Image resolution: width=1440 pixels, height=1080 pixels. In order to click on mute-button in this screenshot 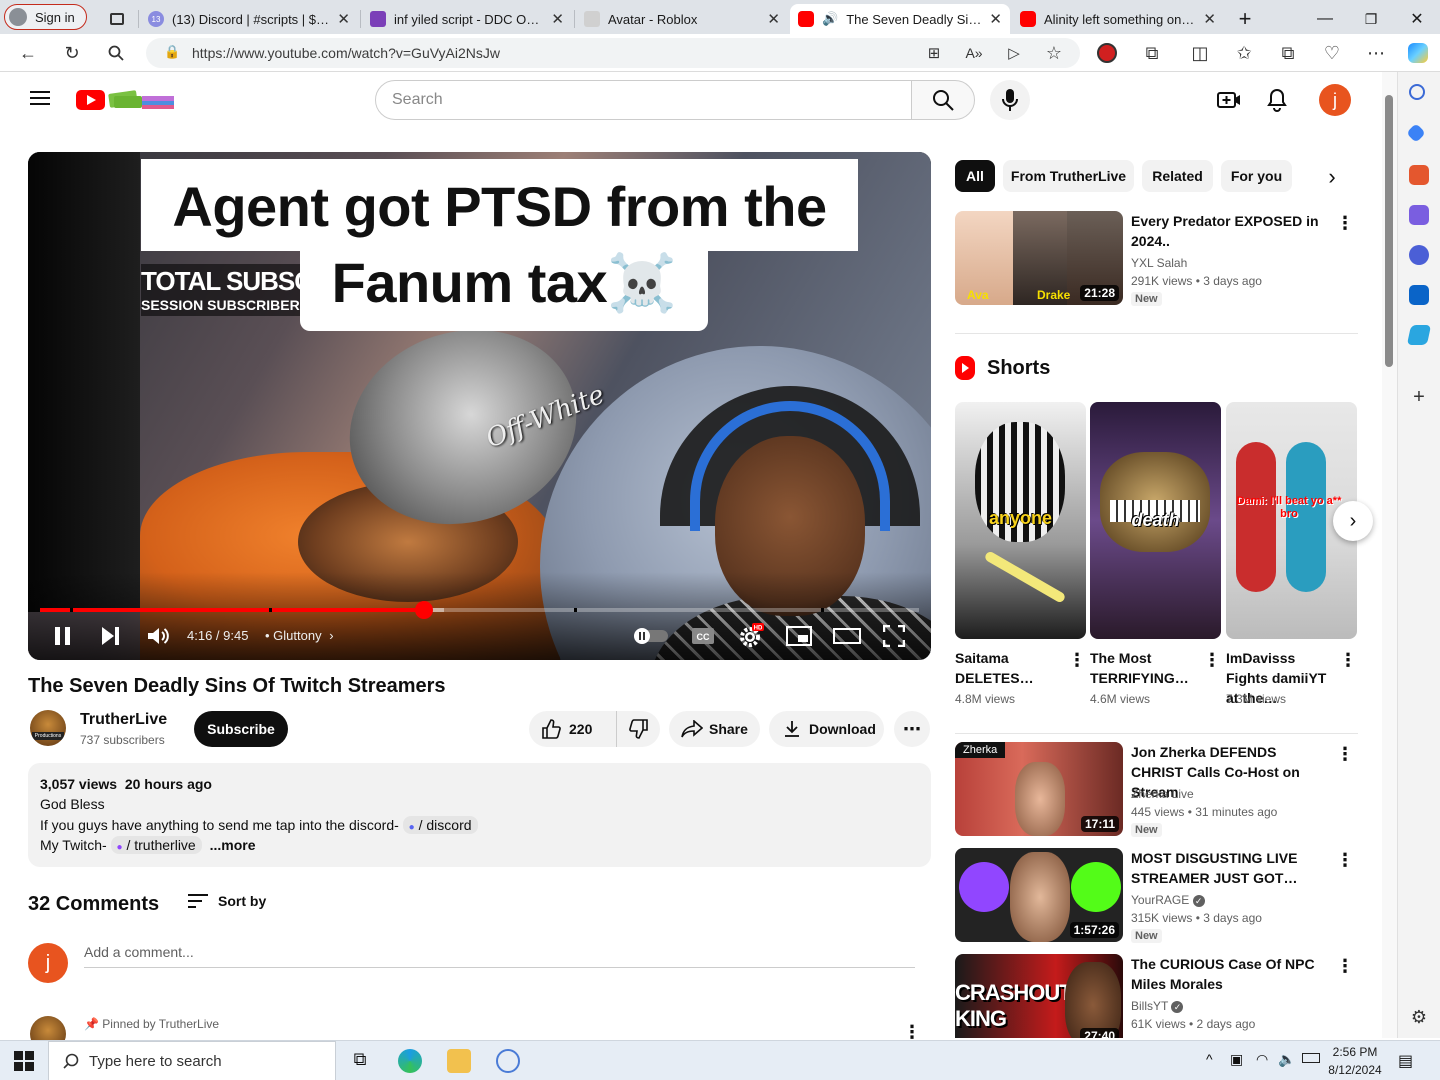, I will do `click(158, 636)`.